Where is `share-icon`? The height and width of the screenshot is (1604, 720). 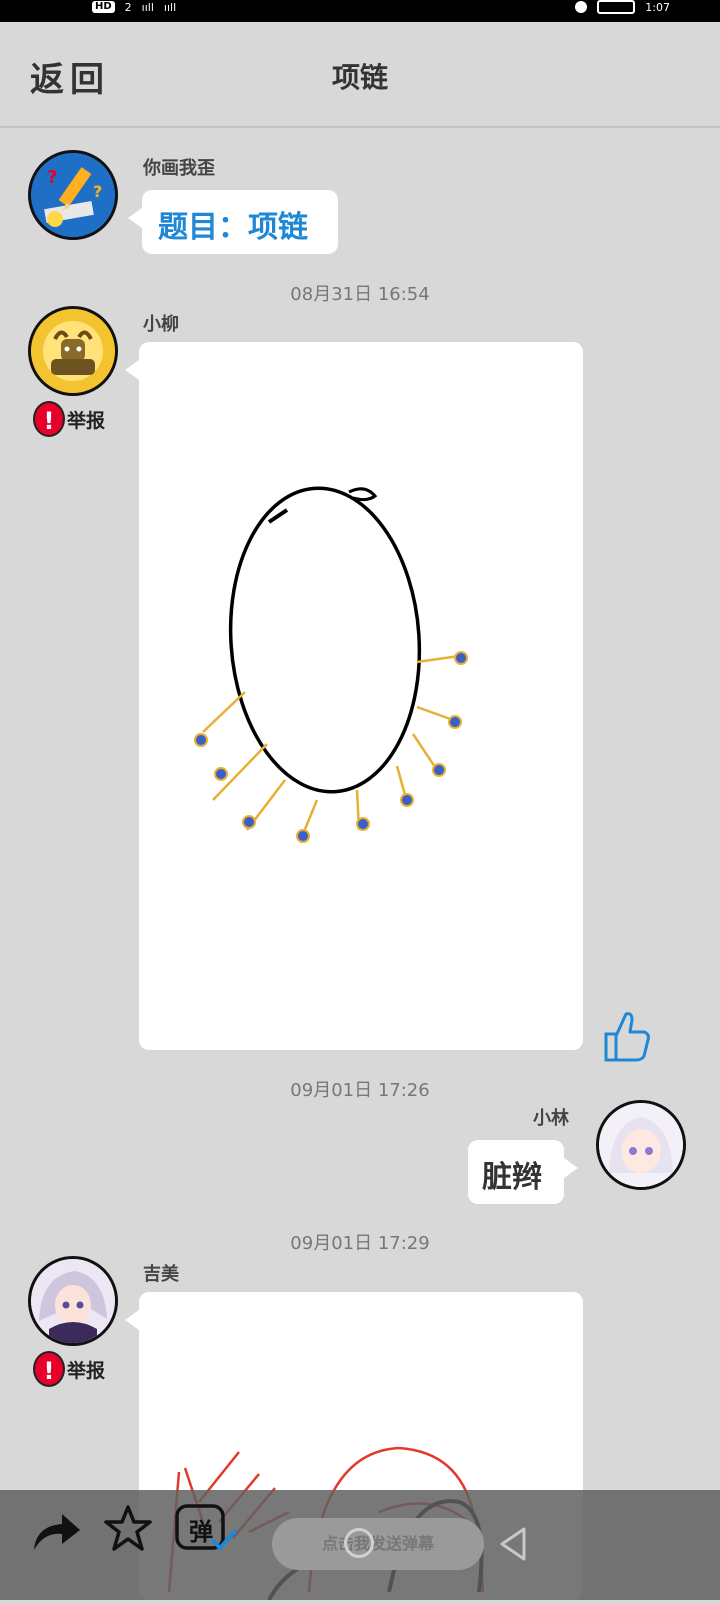 share-icon is located at coordinates (56, 1534).